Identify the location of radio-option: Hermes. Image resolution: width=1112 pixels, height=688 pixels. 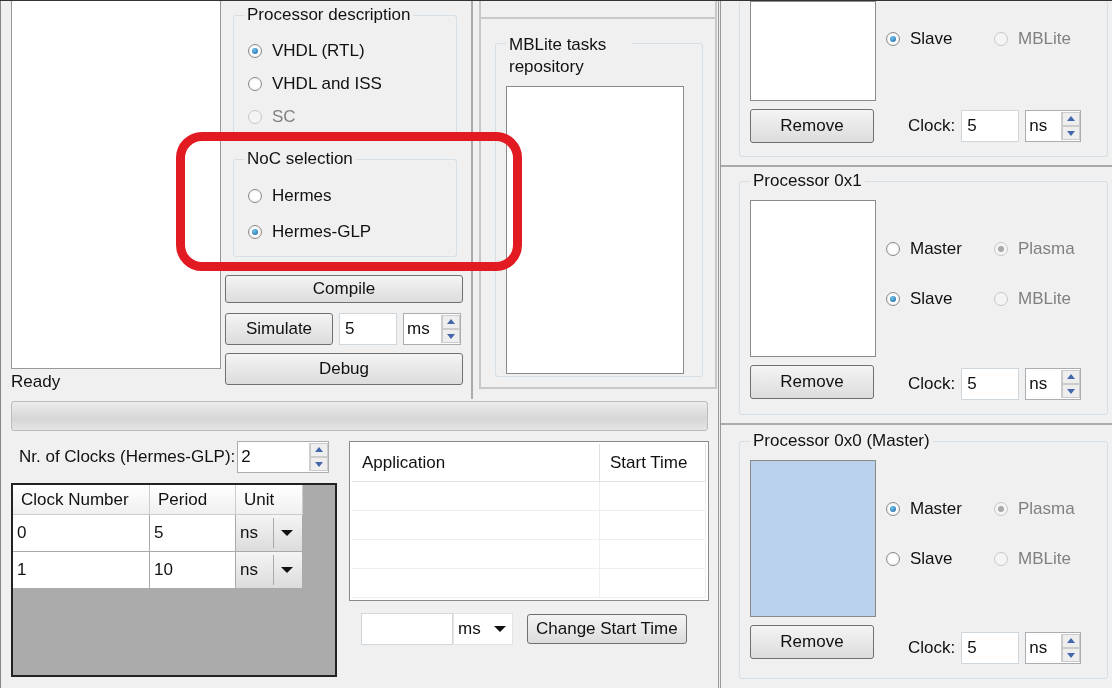
(352, 196).